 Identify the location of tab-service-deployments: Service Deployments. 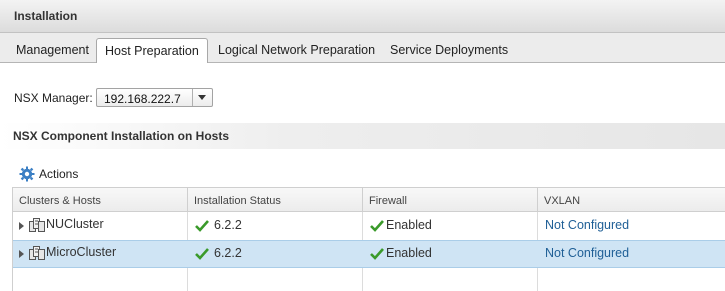
(449, 52).